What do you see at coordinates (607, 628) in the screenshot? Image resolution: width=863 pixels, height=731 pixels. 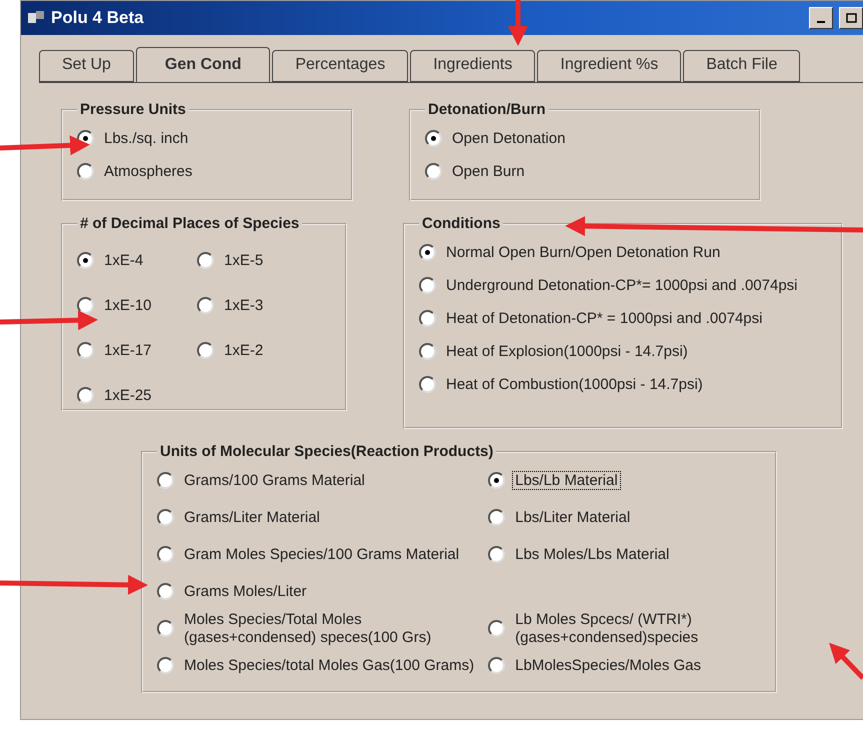 I see `option-label: Lb Moles Spcecs/ (WTRI*) (gases+condensed)species` at bounding box center [607, 628].